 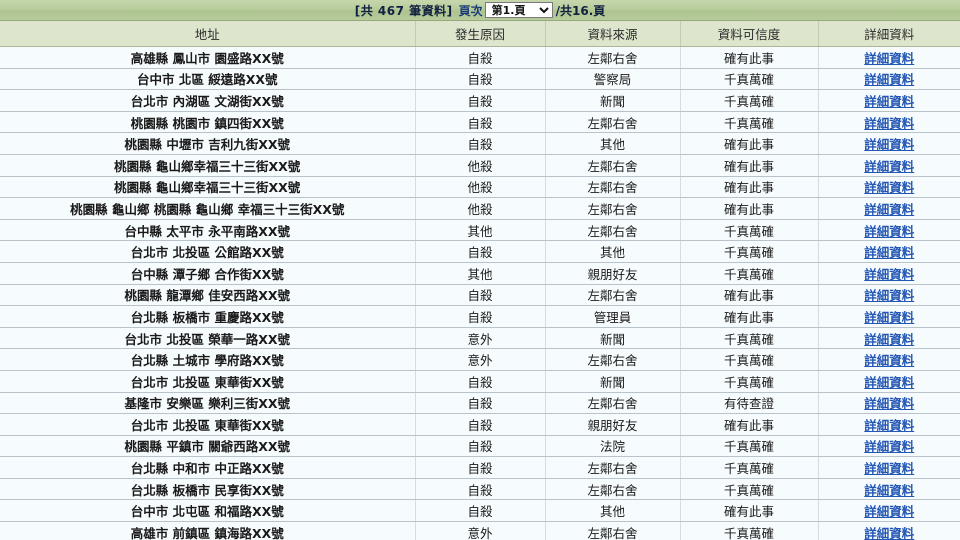 I want to click on cell-source: 警察局, so click(x=613, y=79).